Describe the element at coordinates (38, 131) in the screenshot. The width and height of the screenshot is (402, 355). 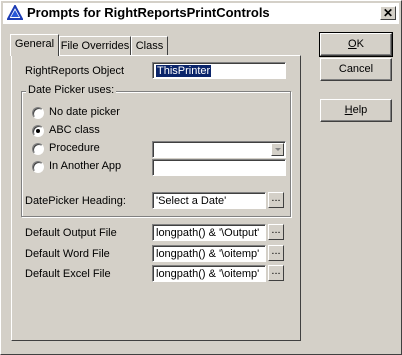
I see `radio-abc-class` at that location.